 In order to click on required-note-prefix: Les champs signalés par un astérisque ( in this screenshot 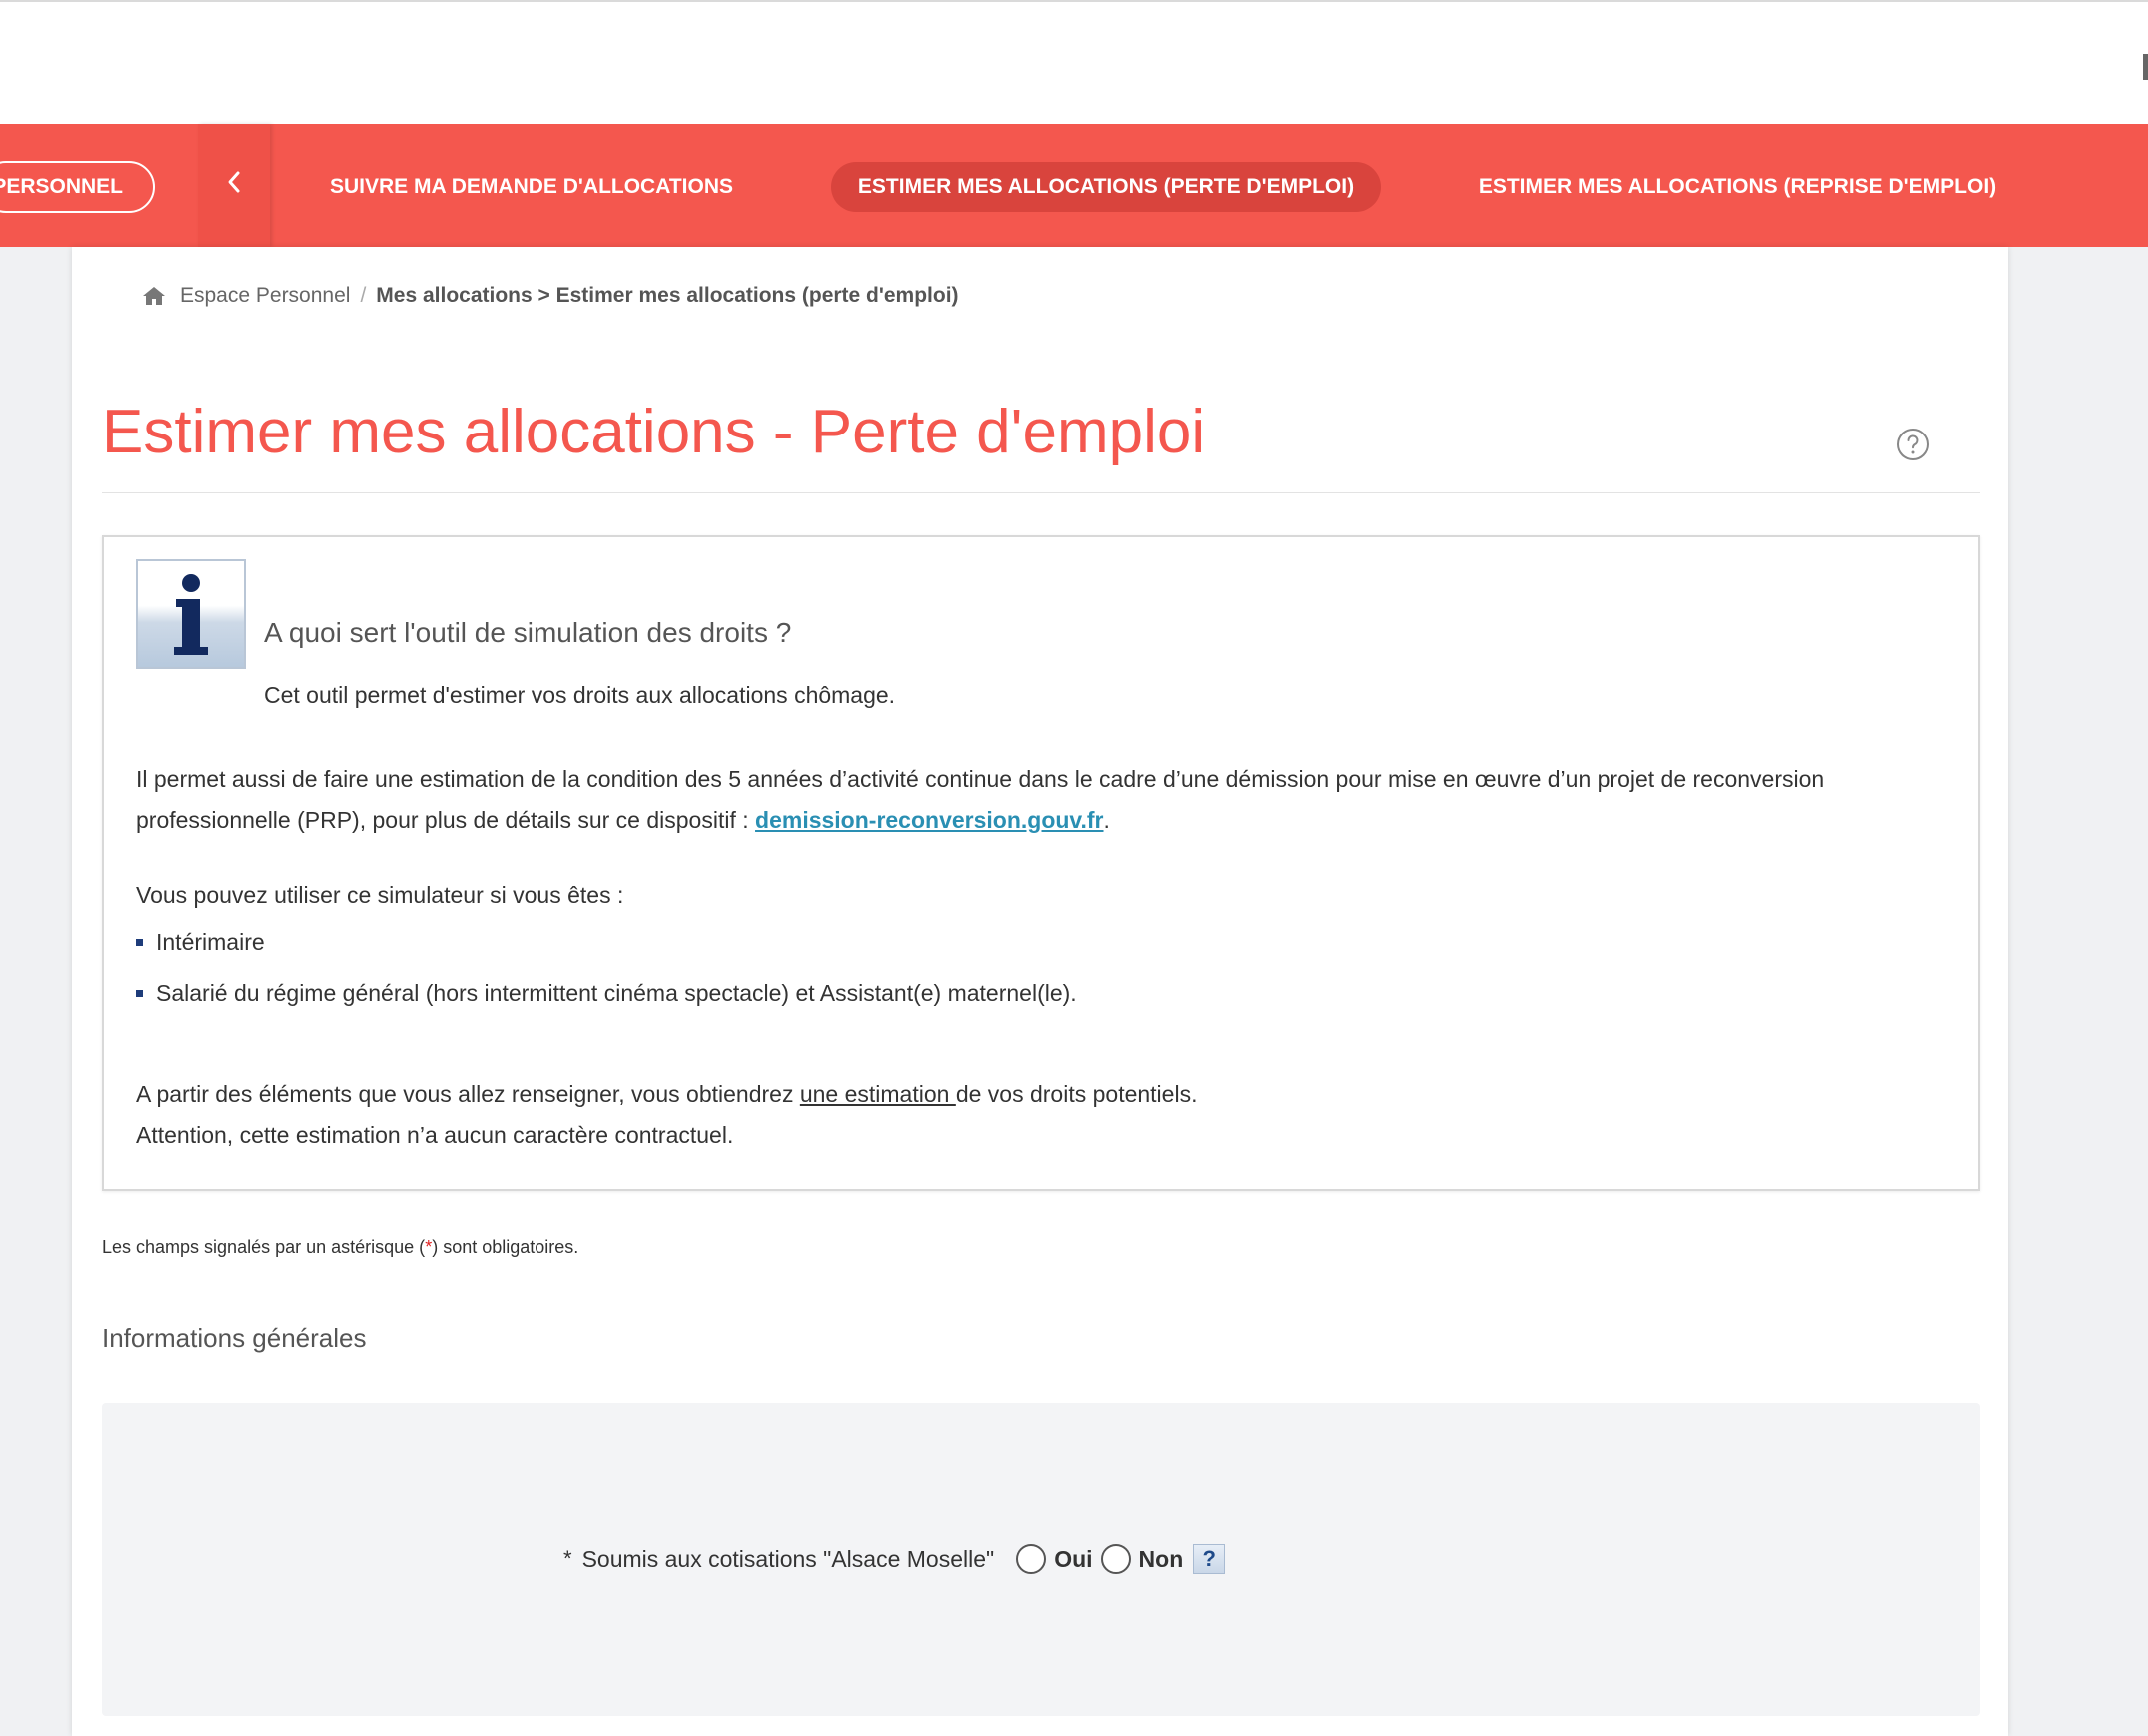, I will do `click(264, 1247)`.